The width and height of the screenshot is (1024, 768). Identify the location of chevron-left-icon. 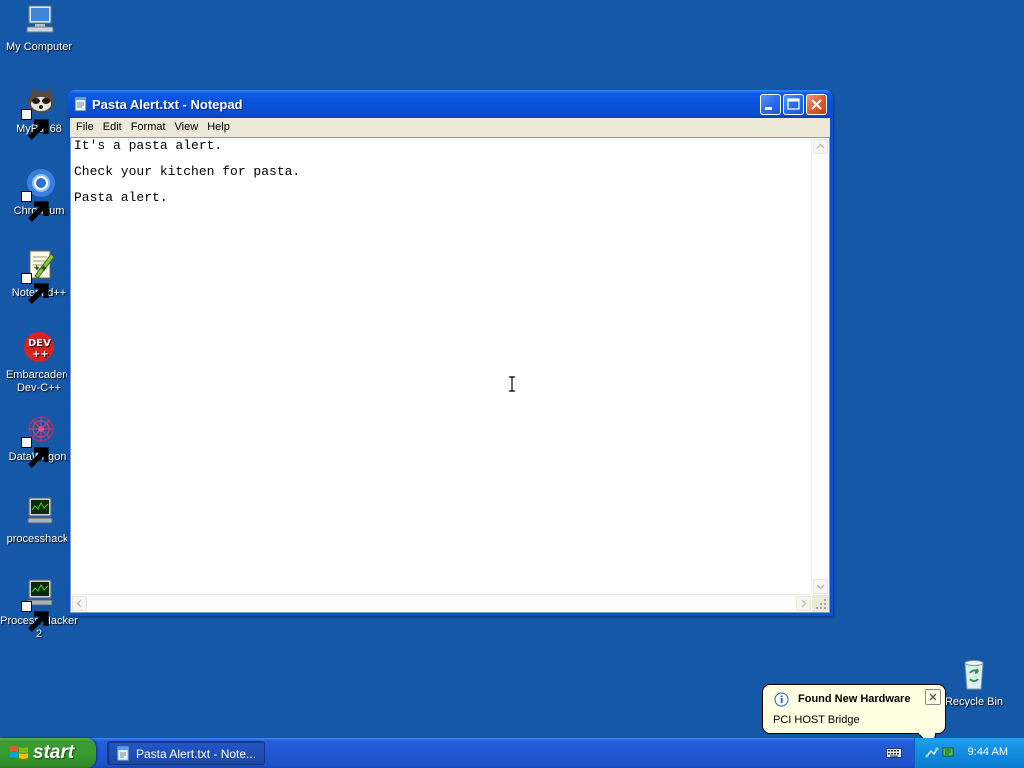
(79, 603).